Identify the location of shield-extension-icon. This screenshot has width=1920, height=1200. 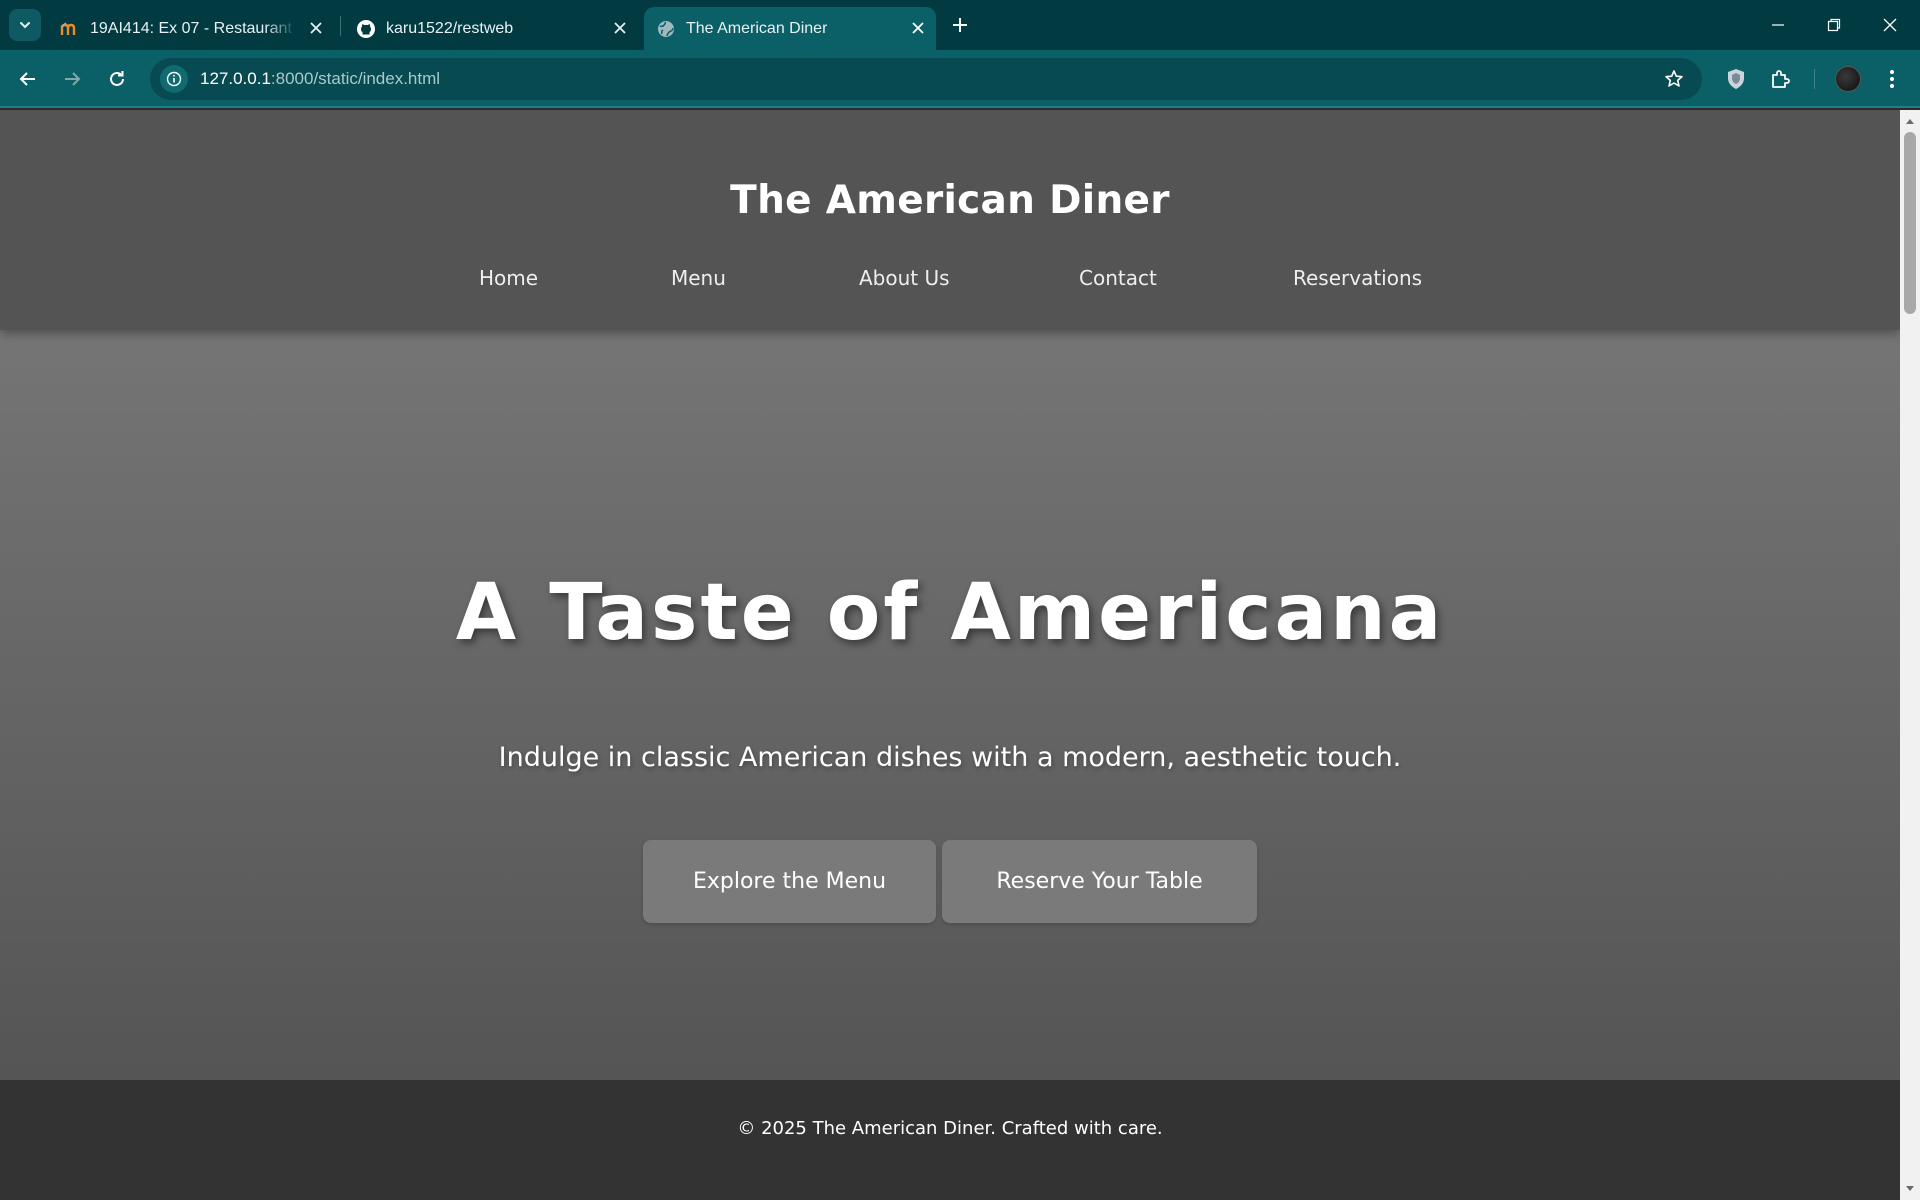
(1736, 79).